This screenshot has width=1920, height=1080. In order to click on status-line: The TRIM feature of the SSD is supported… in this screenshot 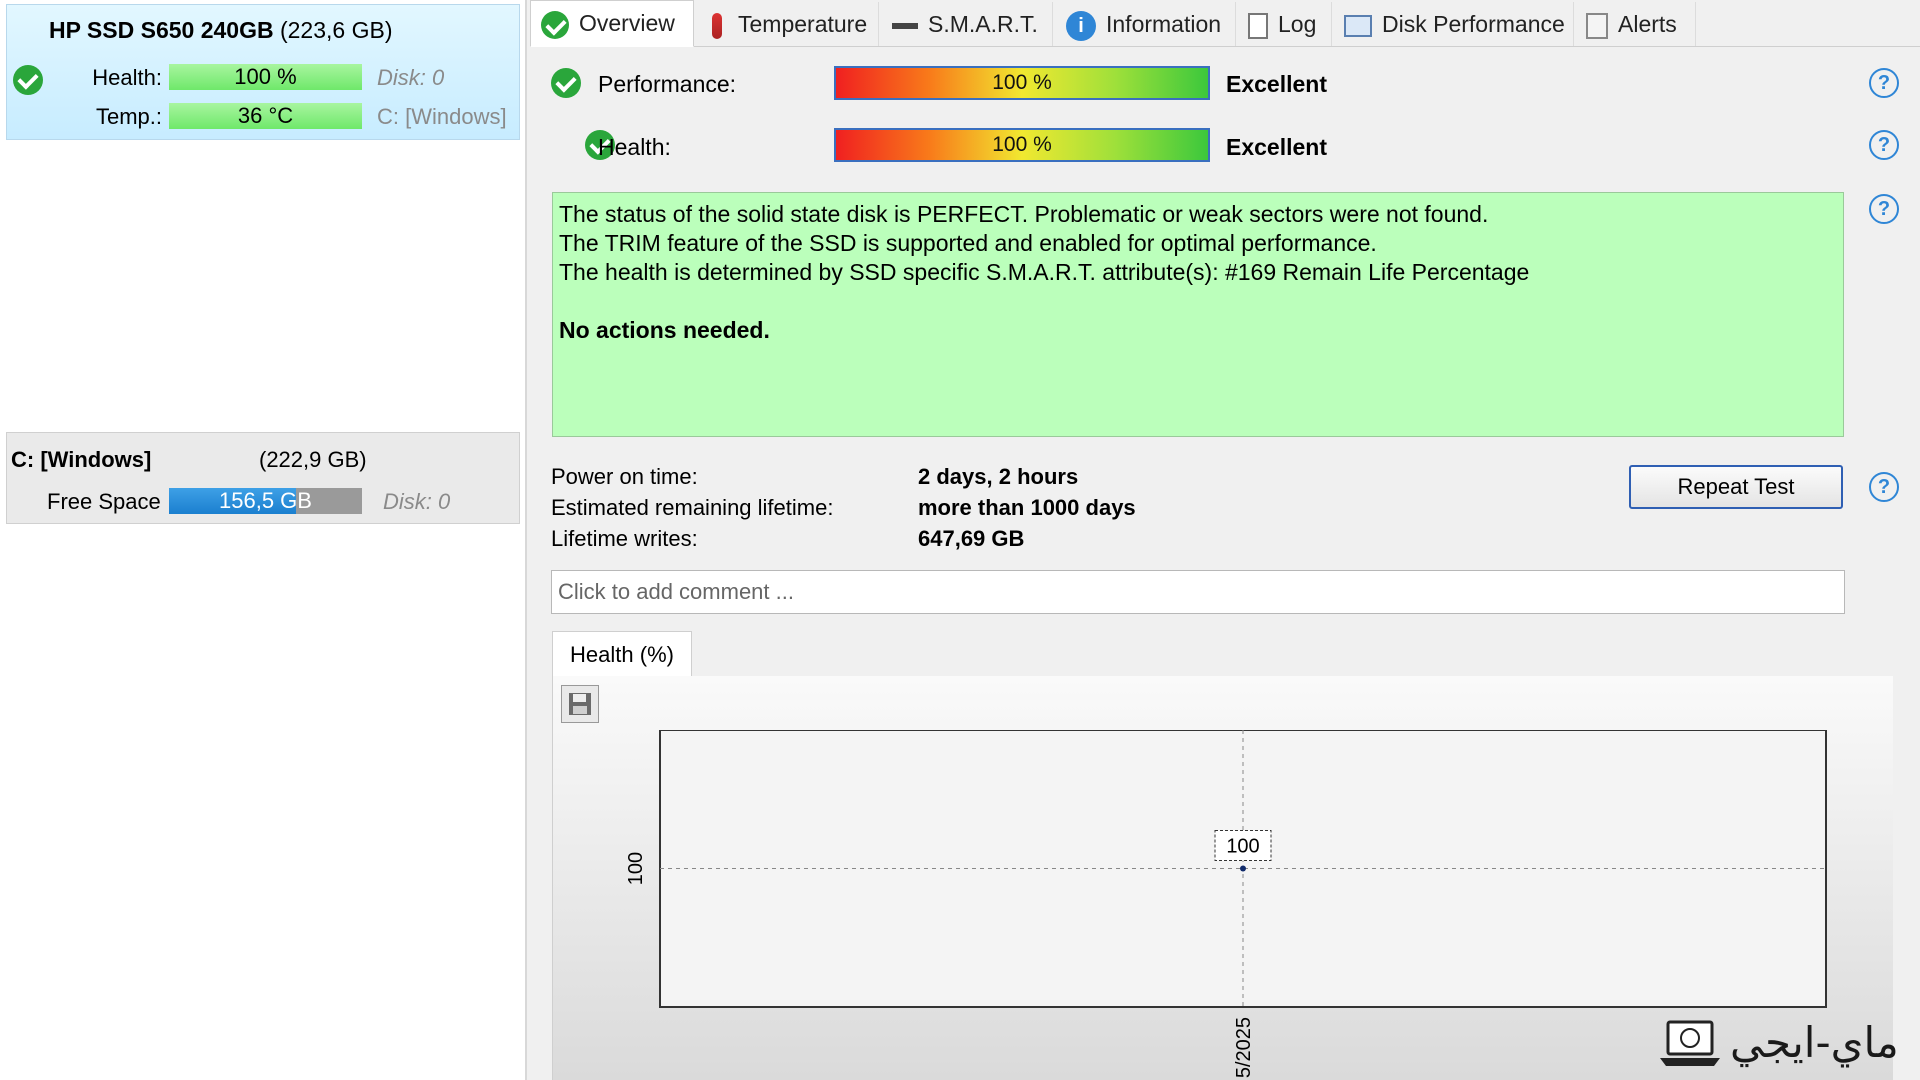, I will do `click(968, 243)`.